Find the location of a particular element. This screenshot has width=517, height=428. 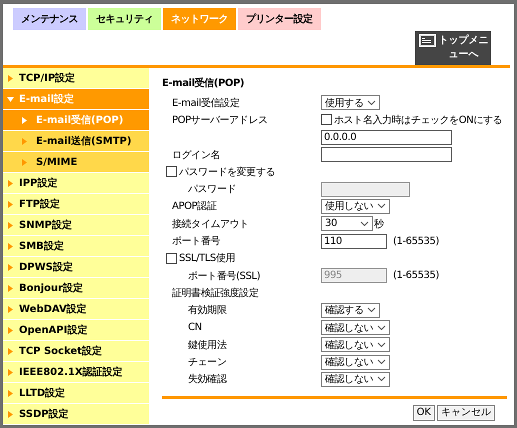

dropdown: 使用する is located at coordinates (350, 102).